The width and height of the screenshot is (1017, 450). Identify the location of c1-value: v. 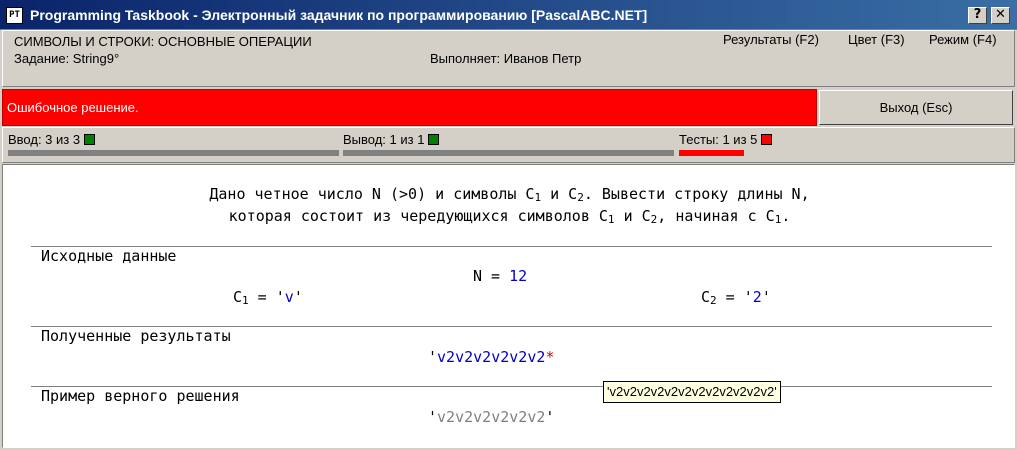
(289, 297).